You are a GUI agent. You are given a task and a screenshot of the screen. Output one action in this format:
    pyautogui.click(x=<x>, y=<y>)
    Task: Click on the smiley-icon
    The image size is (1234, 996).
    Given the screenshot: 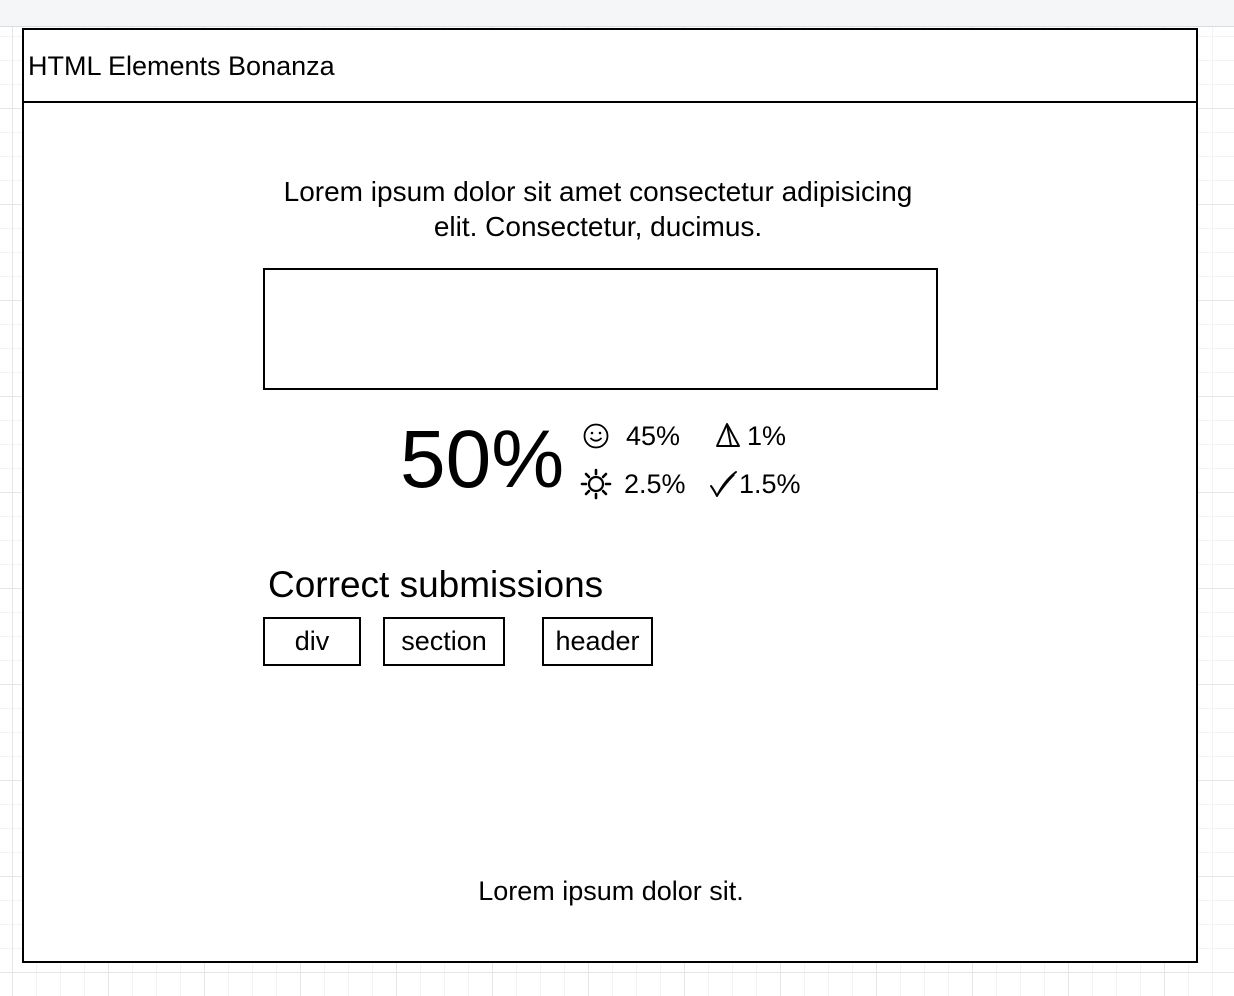 What is the action you would take?
    pyautogui.click(x=596, y=436)
    